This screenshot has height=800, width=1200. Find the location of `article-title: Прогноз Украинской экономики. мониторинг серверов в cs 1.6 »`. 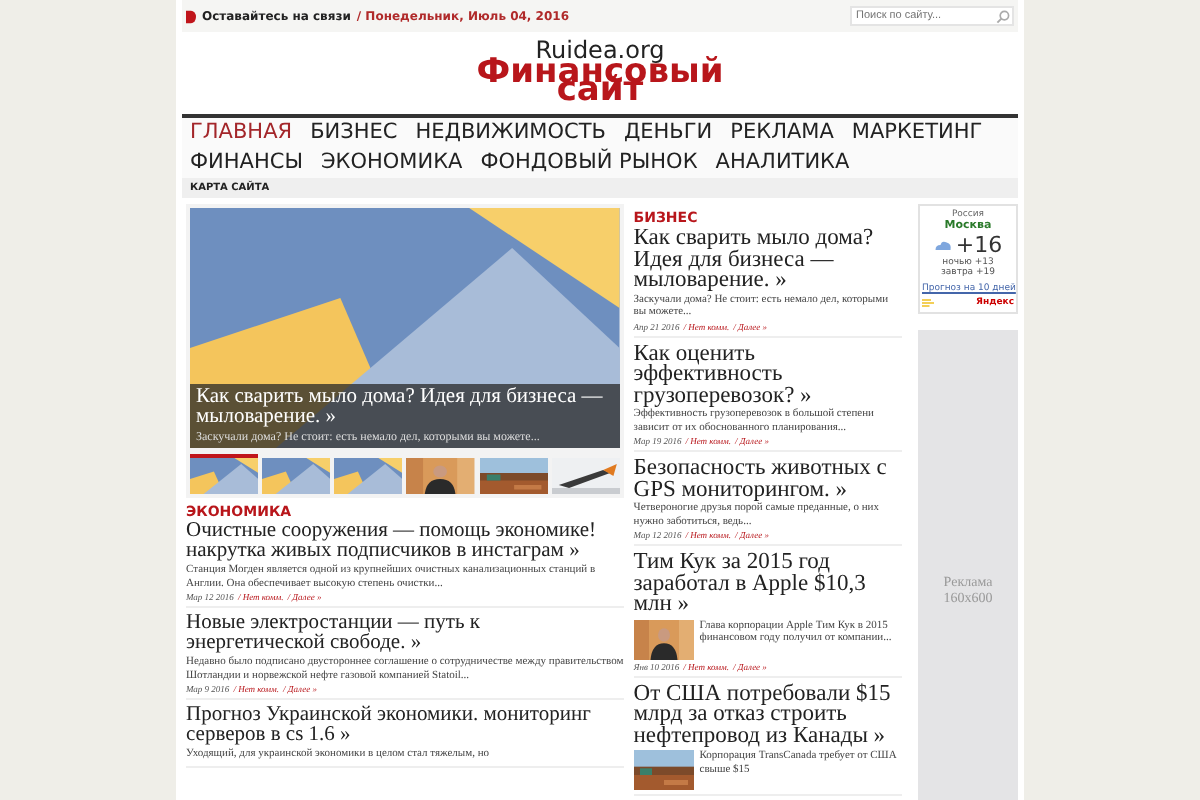

article-title: Прогноз Украинской экономики. мониторинг серверов в cs 1.6 » is located at coordinates (405, 726).